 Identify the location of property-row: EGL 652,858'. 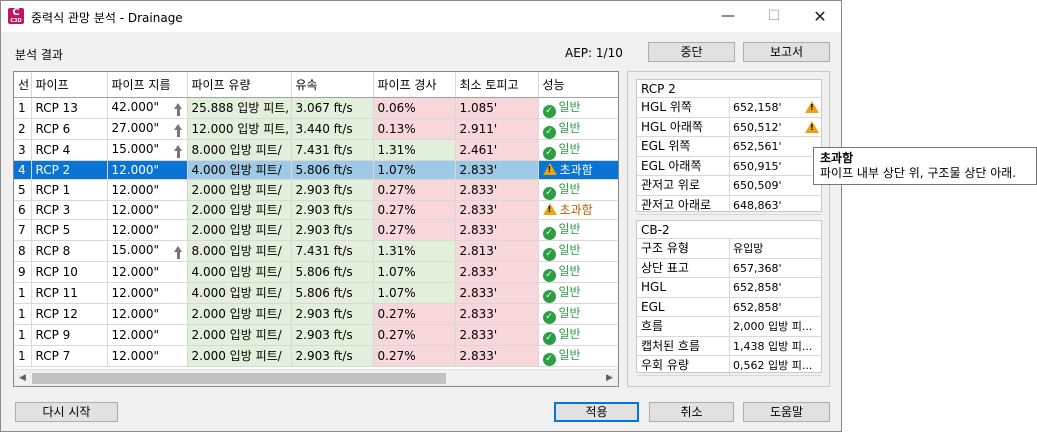
(729, 307).